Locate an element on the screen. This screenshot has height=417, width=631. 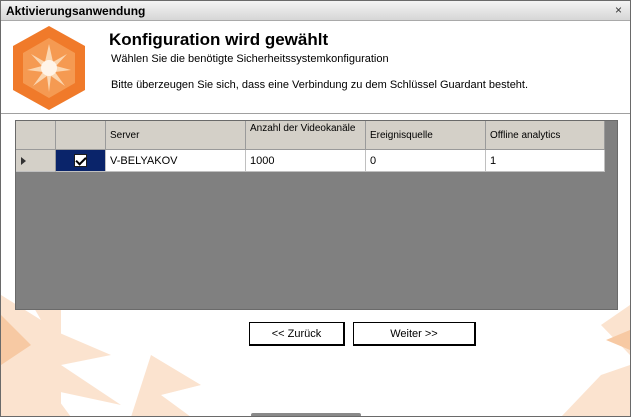
row-arrow-icon is located at coordinates (23, 160).